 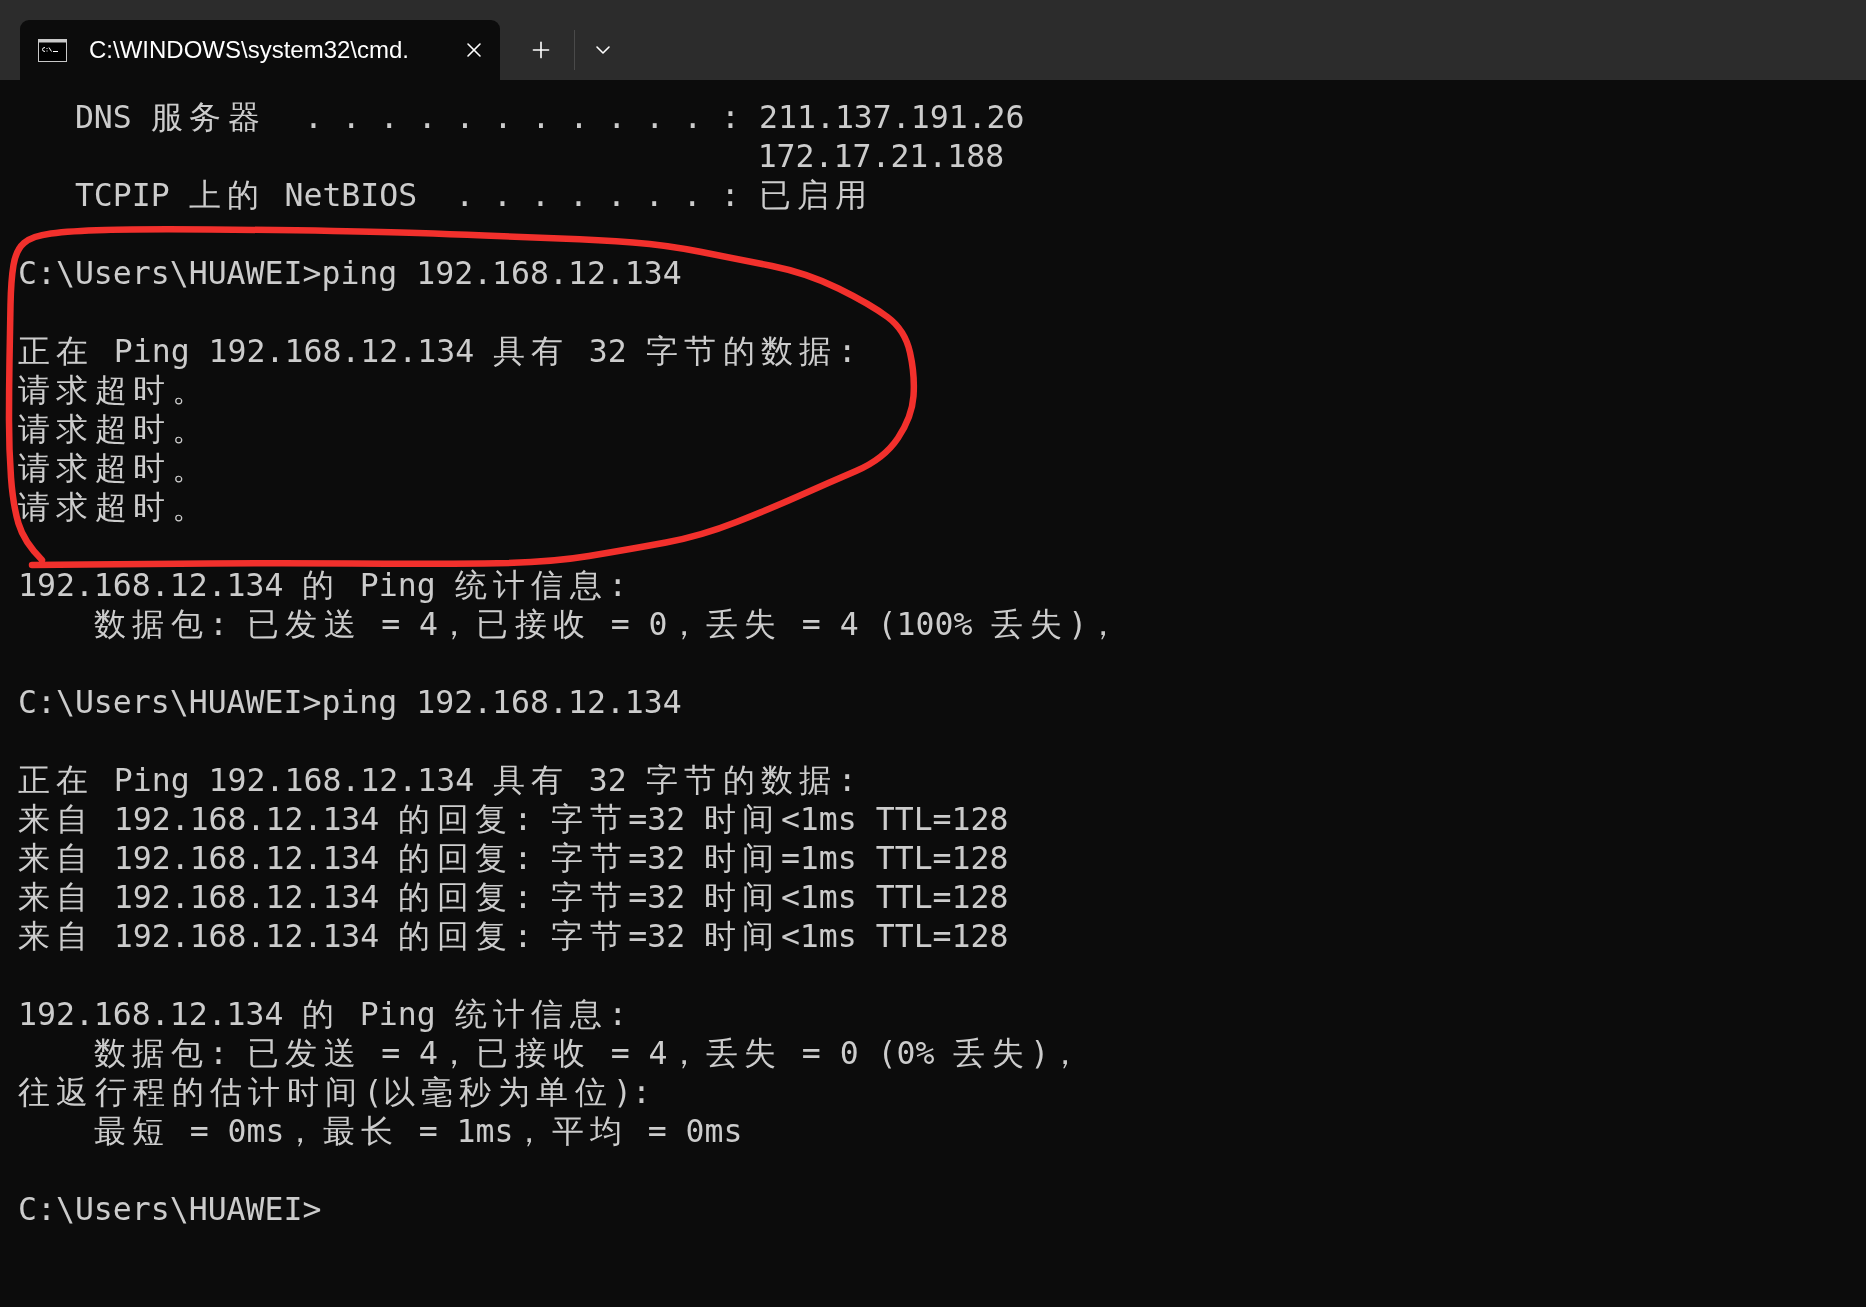 I want to click on tab: C:\WINDOWS\system32\cmd., so click(x=260, y=50).